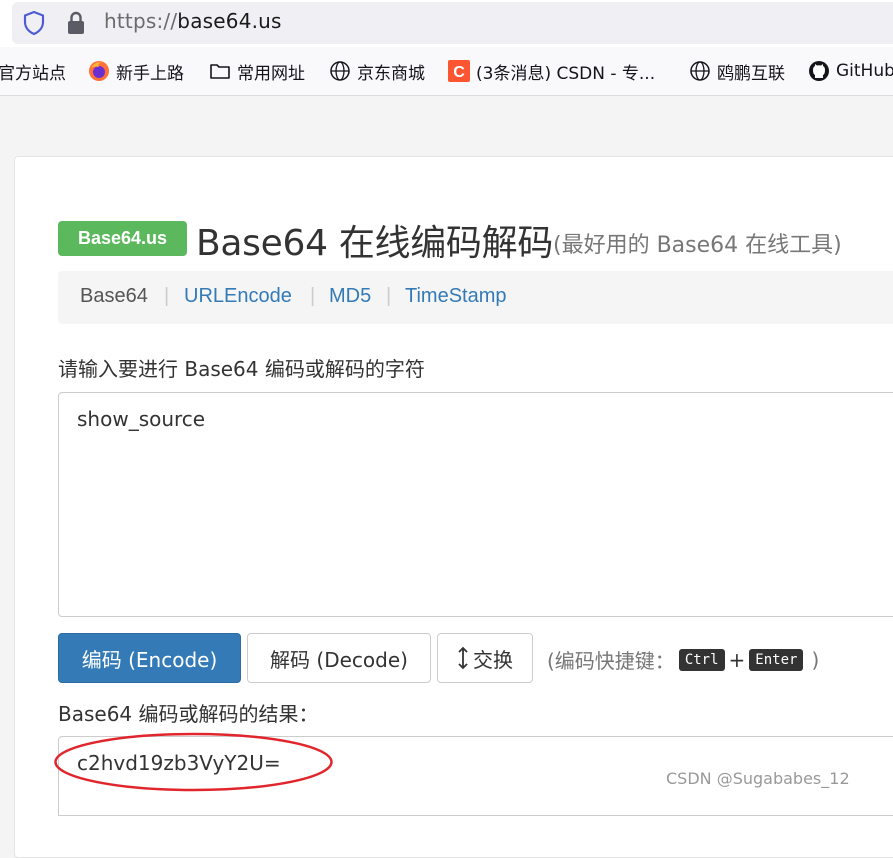 This screenshot has width=893, height=858. What do you see at coordinates (493, 659) in the screenshot?
I see `swap-label: 交换` at bounding box center [493, 659].